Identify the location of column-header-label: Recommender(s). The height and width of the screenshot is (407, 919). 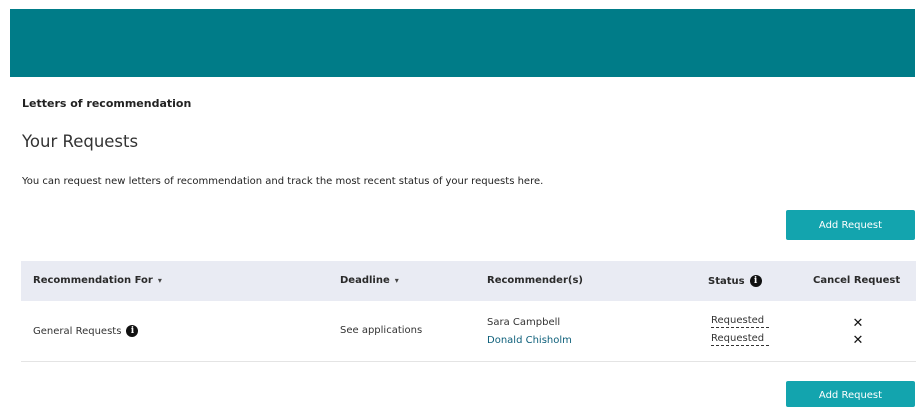
(535, 280).